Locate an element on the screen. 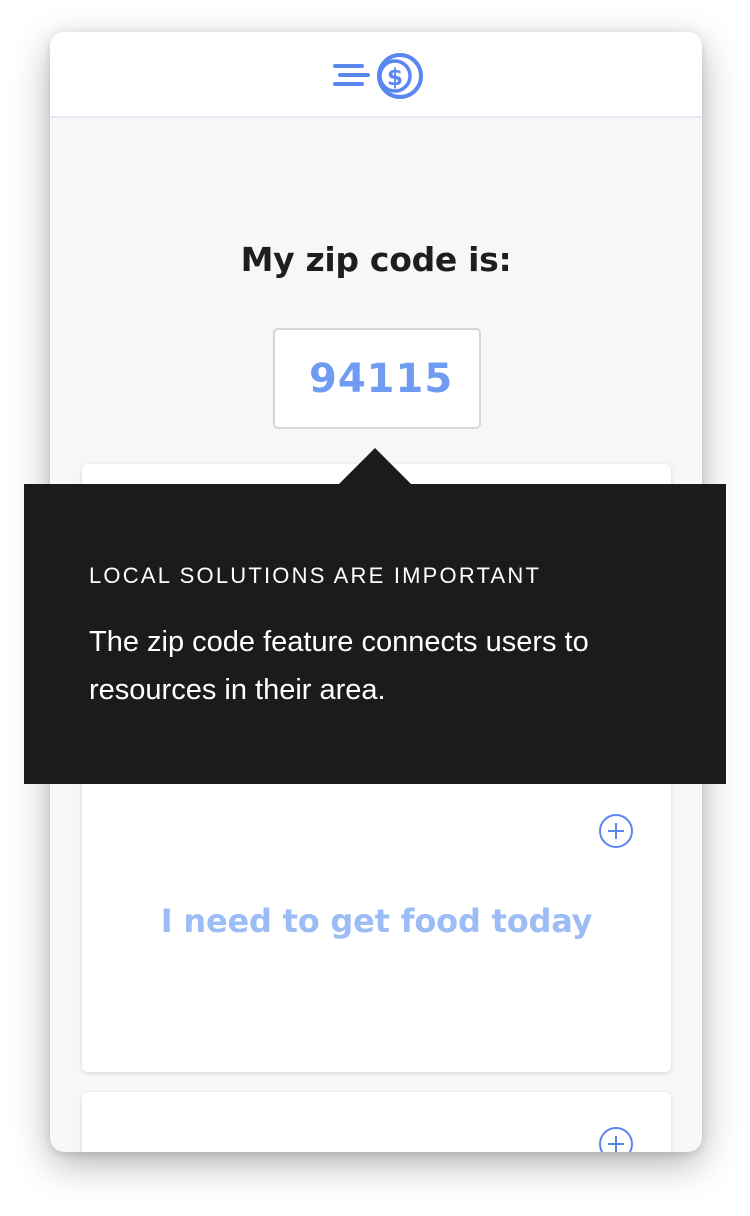 The width and height of the screenshot is (750, 1216). zip-code-title: My zip code is: is located at coordinates (376, 259).